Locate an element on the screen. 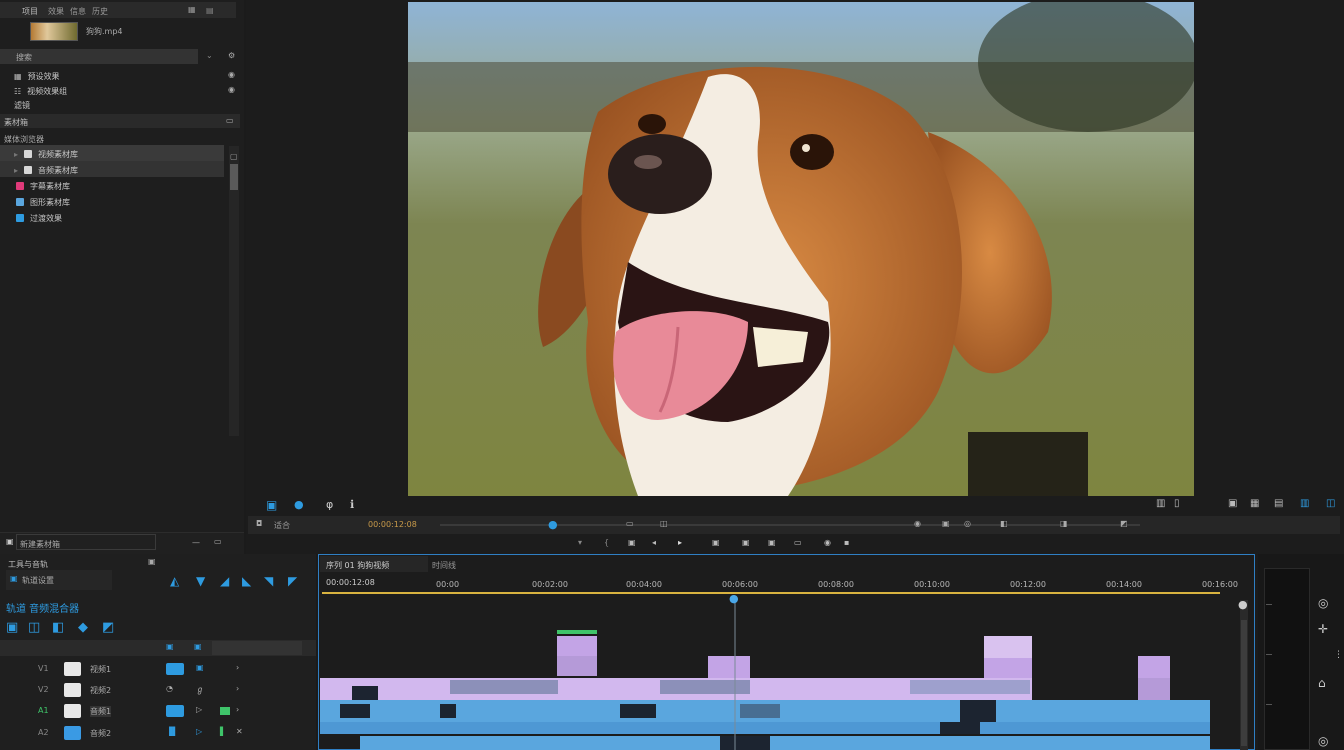  tool-icon-1: ▭ is located at coordinates (630, 523).